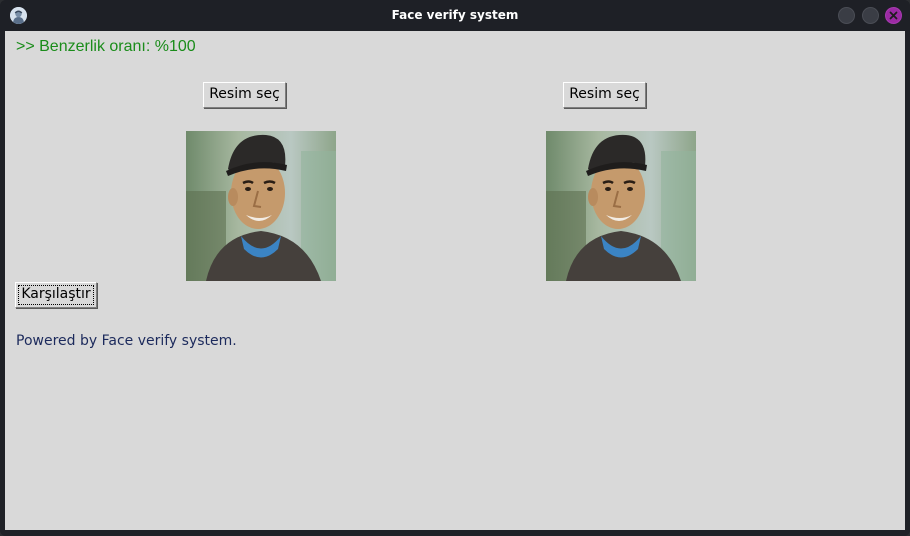 The width and height of the screenshot is (910, 536). What do you see at coordinates (846, 15) in the screenshot?
I see `minimize-button` at bounding box center [846, 15].